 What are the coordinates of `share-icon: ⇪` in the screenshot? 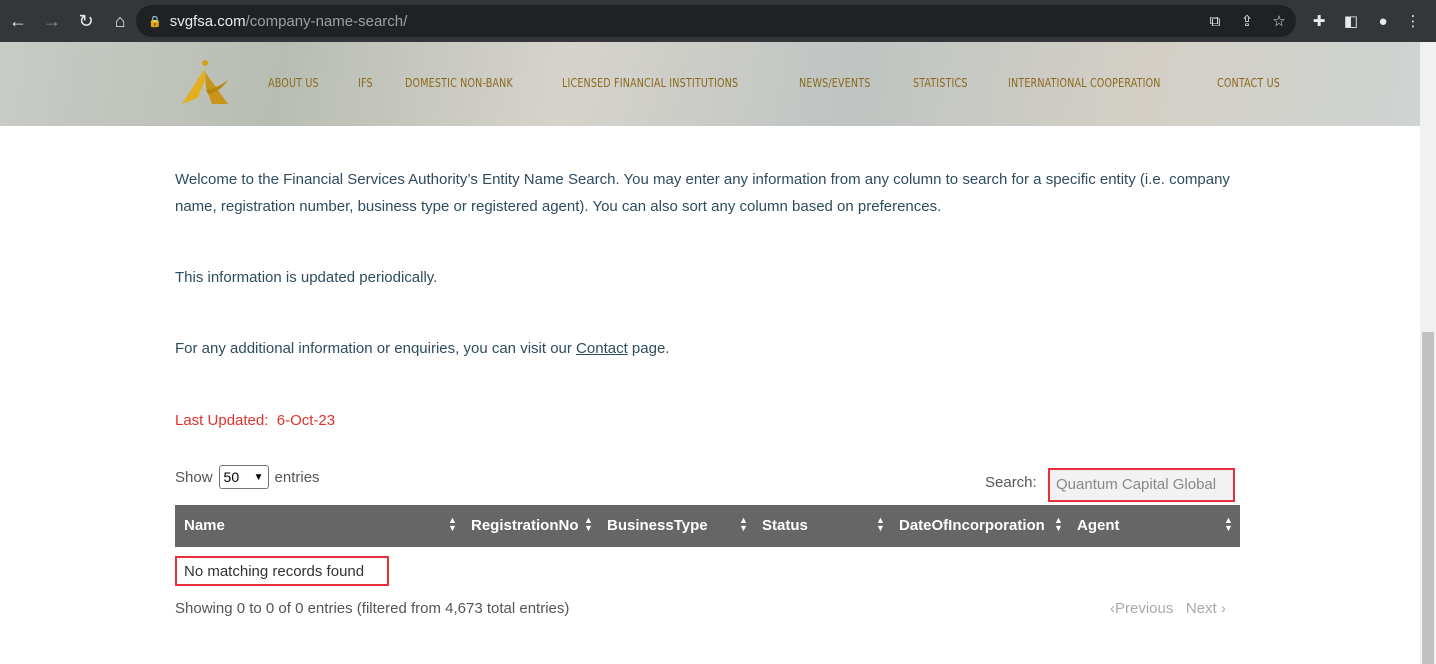 It's located at (1247, 21).